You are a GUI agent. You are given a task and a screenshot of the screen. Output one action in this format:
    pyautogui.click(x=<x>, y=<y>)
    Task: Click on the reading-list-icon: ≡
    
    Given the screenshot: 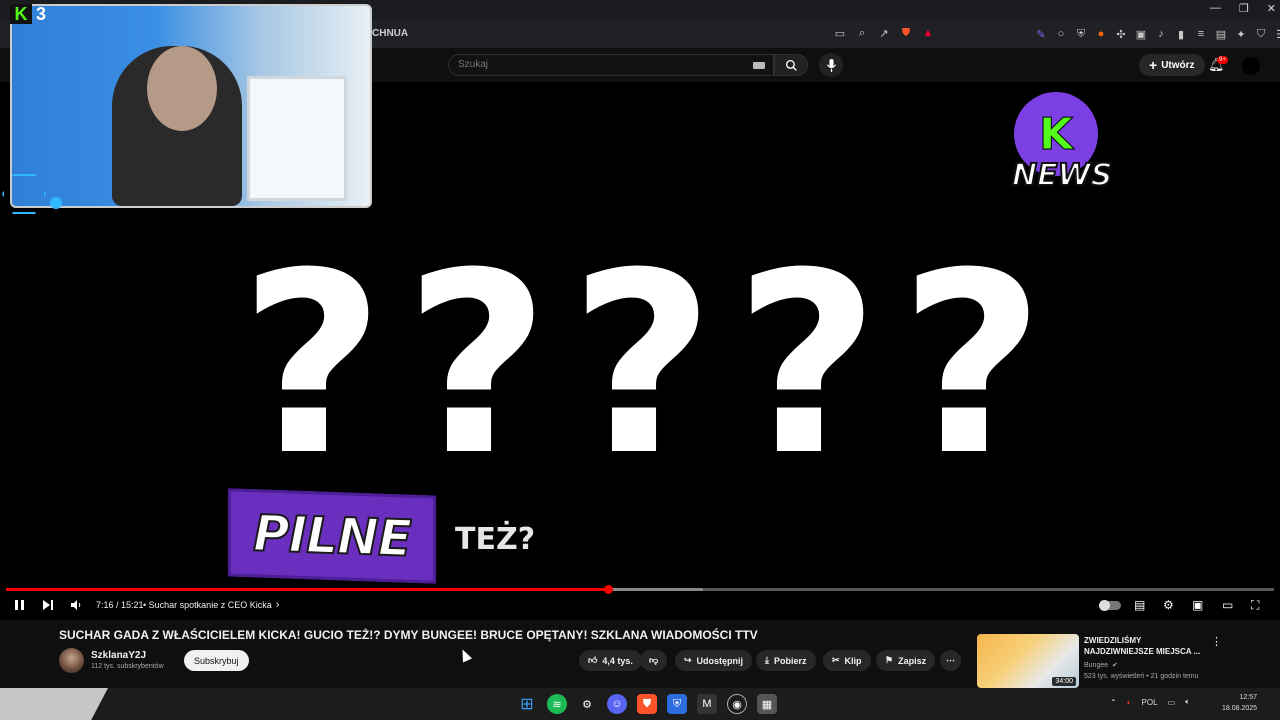 What is the action you would take?
    pyautogui.click(x=1201, y=34)
    